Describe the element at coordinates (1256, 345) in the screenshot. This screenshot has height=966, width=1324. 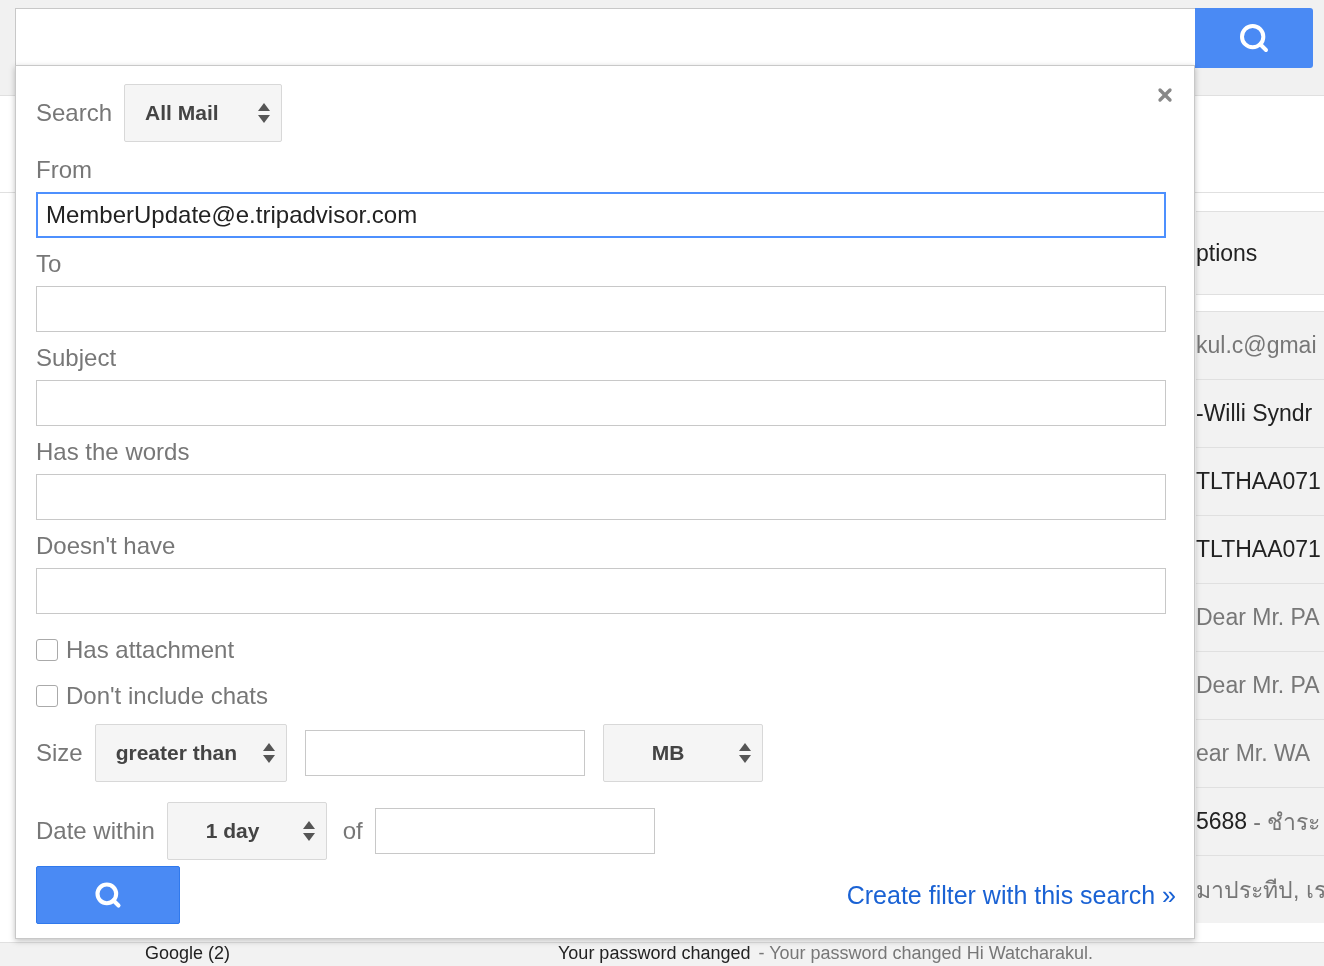
I see `email-snippet: kul.c@gmai` at that location.